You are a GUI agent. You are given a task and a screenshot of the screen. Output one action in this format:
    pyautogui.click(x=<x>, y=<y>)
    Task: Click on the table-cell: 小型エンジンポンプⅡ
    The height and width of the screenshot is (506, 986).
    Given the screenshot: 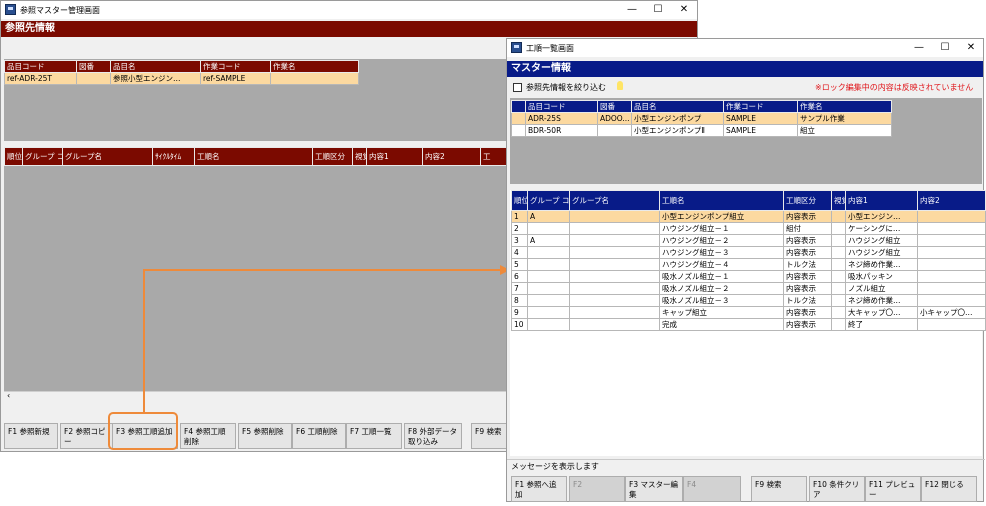 What is the action you would take?
    pyautogui.click(x=677, y=130)
    